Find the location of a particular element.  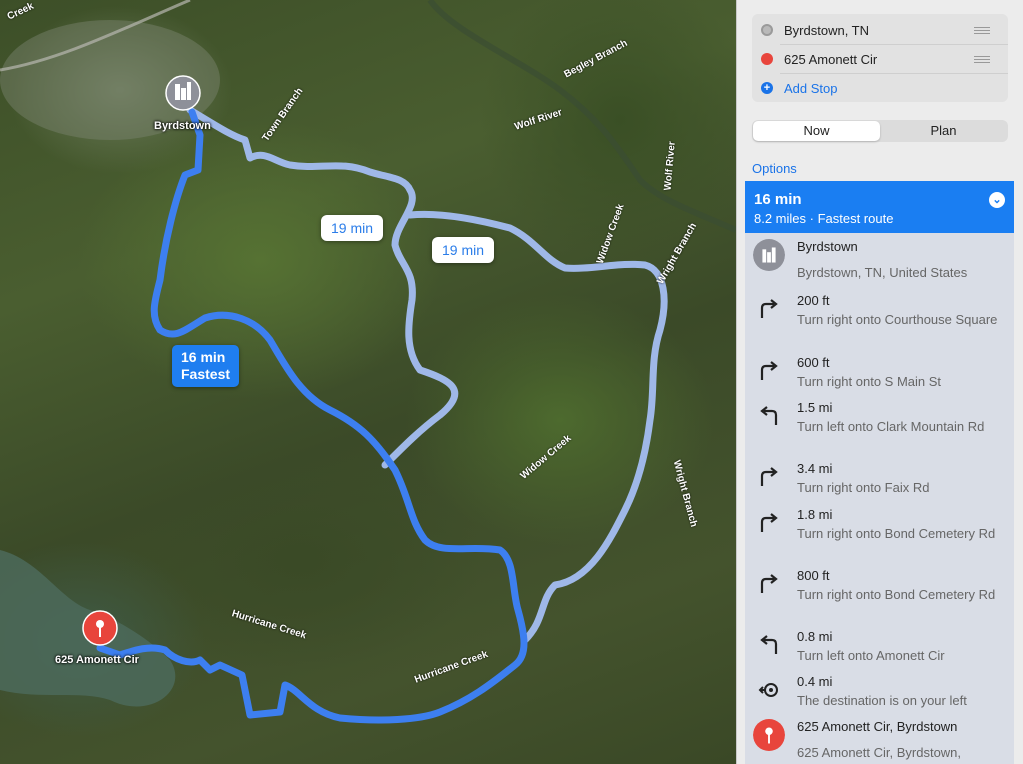

step-item: 3.4 mi Turn right onto Faix Rd is located at coordinates (879, 483).